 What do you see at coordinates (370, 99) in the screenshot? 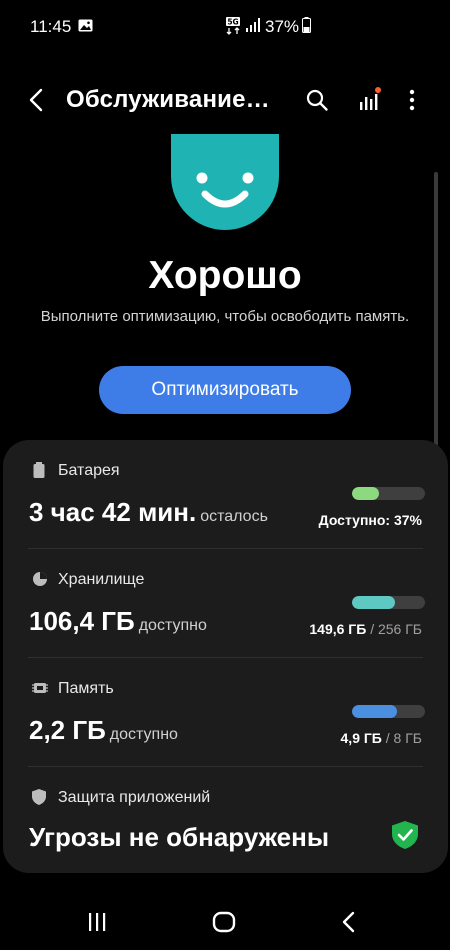
I see `diagnostics-icon` at bounding box center [370, 99].